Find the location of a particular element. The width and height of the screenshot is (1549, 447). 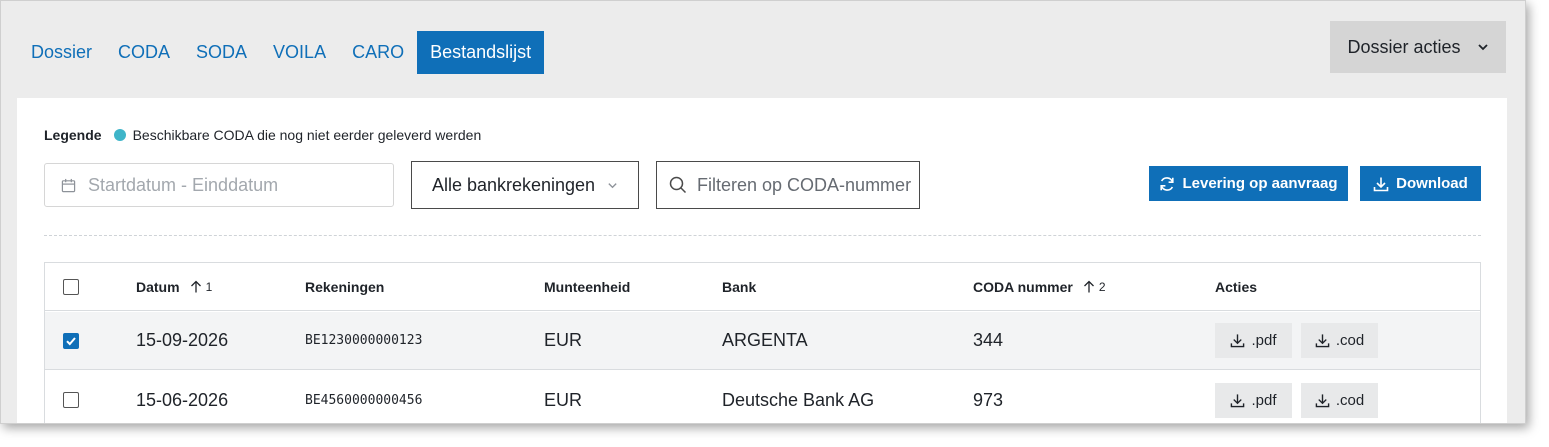

download-button: Download is located at coordinates (1420, 183).